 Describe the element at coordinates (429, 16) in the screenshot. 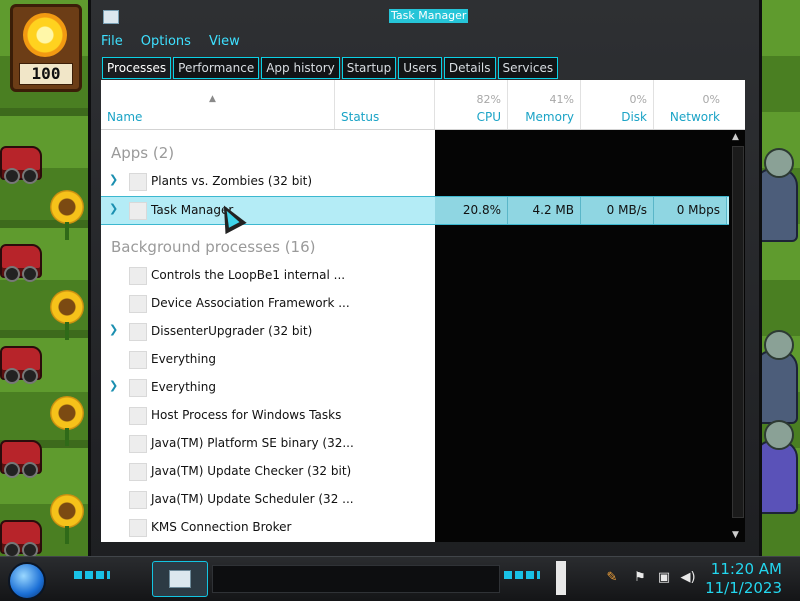

I see `window-title: Task Manager` at that location.